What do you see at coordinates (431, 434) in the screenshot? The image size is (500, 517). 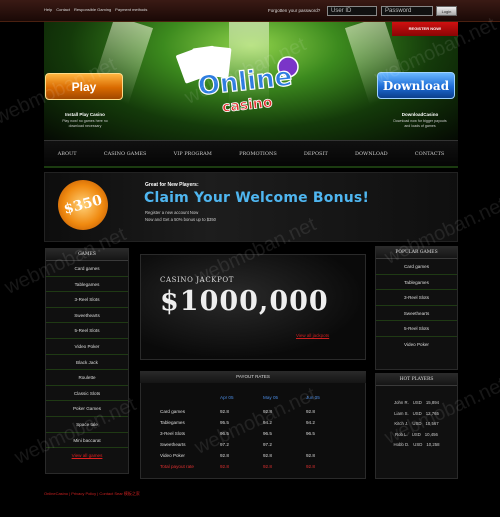 I see `player-amount: 10,456` at bounding box center [431, 434].